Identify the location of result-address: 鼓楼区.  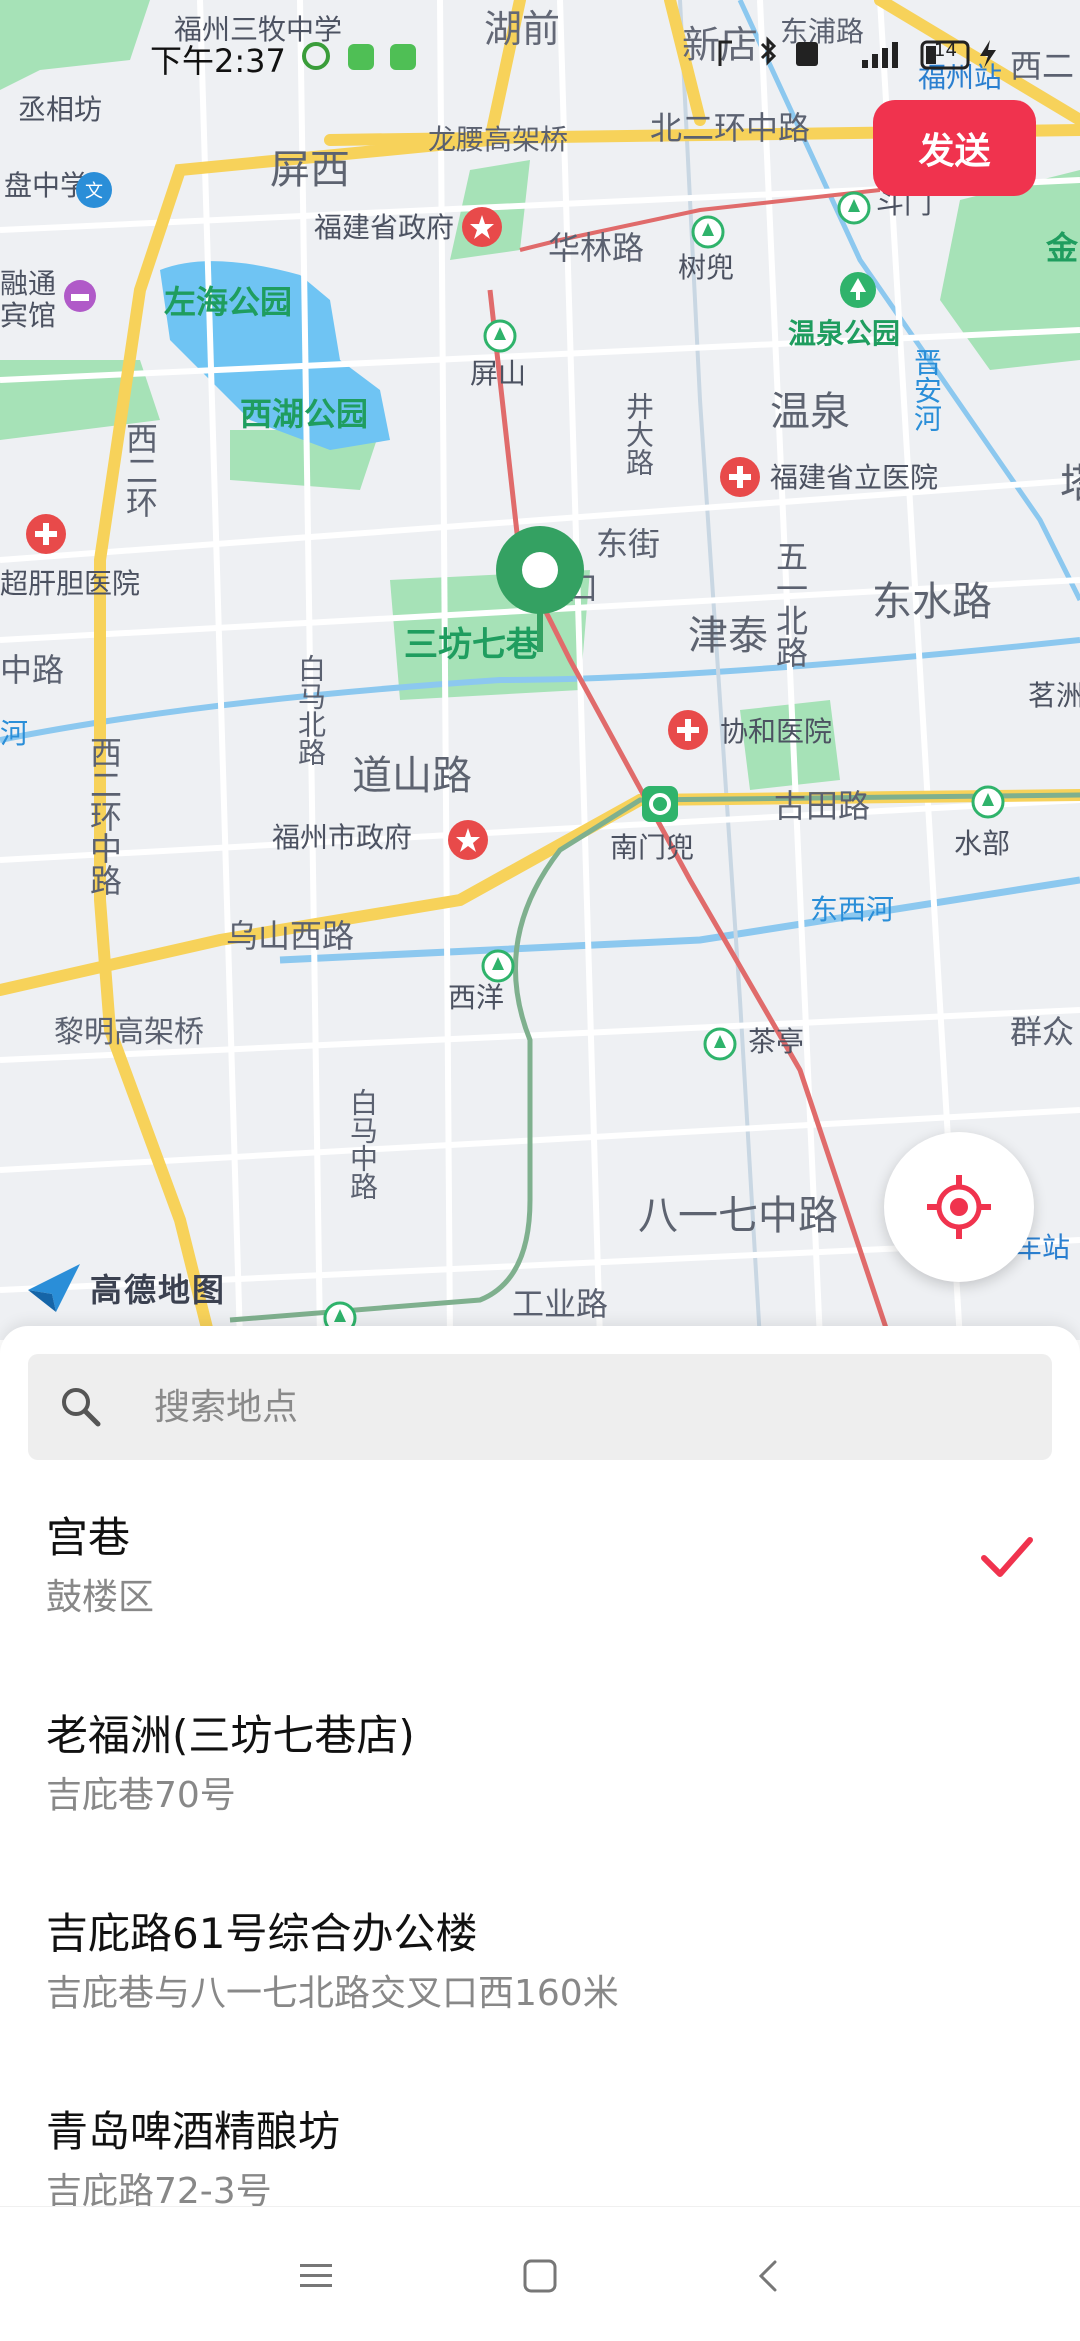
(100, 1597).